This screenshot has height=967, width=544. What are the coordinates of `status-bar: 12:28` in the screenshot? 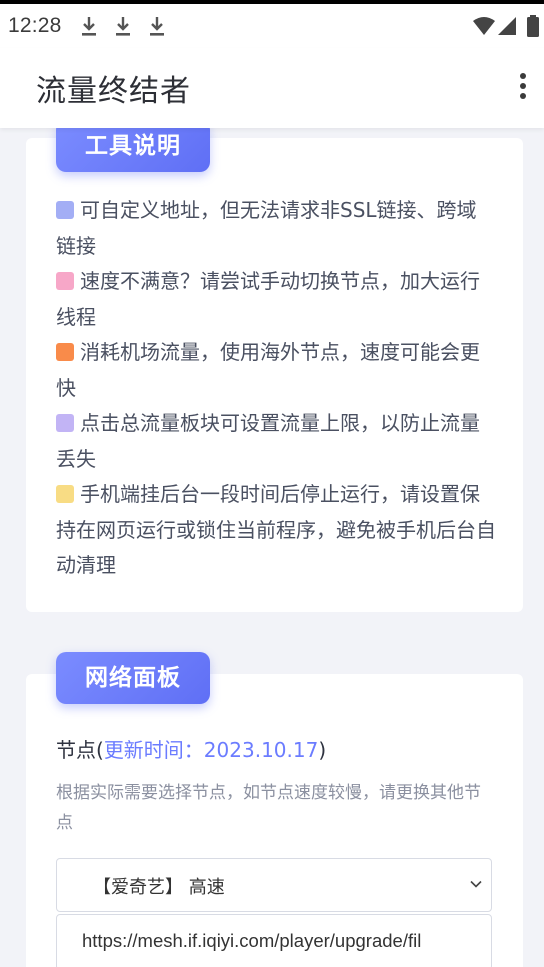 It's located at (272, 24).